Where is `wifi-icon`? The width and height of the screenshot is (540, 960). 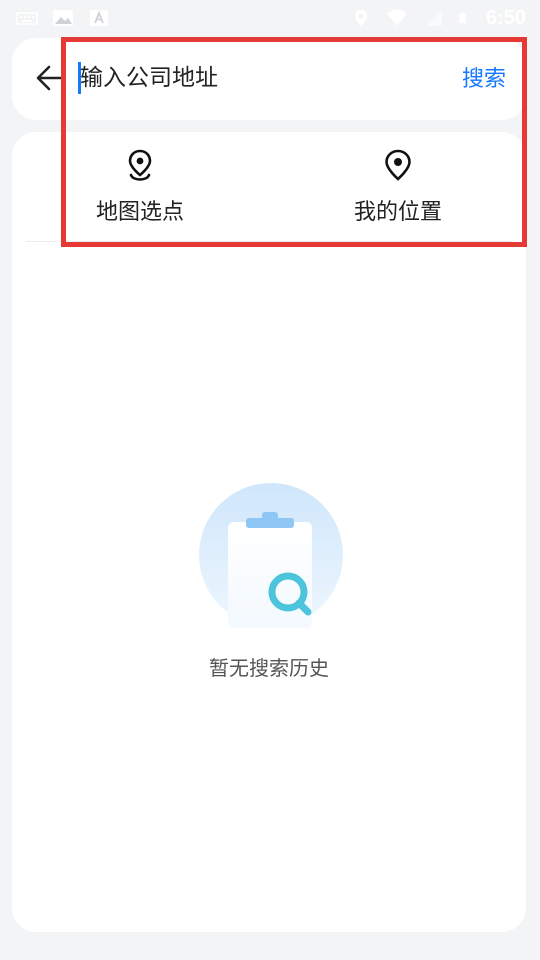
wifi-icon is located at coordinates (396, 17).